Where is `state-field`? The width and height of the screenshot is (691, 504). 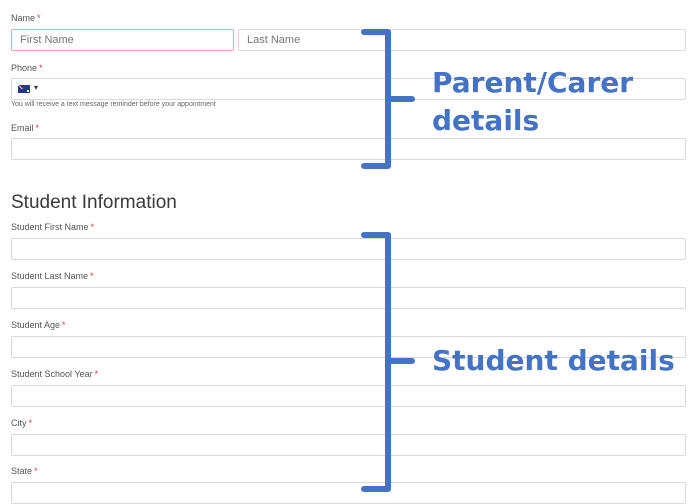
state-field is located at coordinates (348, 493).